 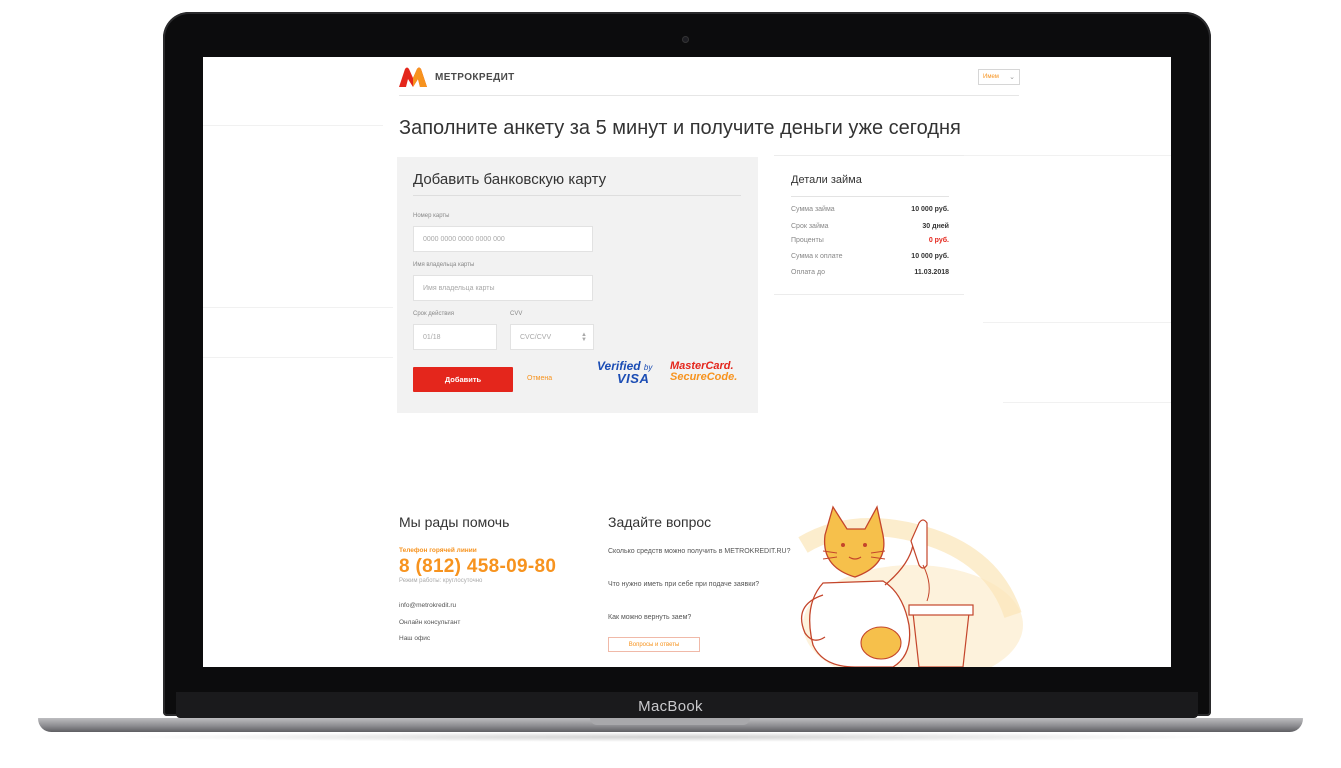 What do you see at coordinates (413, 77) in the screenshot?
I see `metro-logo-icon` at bounding box center [413, 77].